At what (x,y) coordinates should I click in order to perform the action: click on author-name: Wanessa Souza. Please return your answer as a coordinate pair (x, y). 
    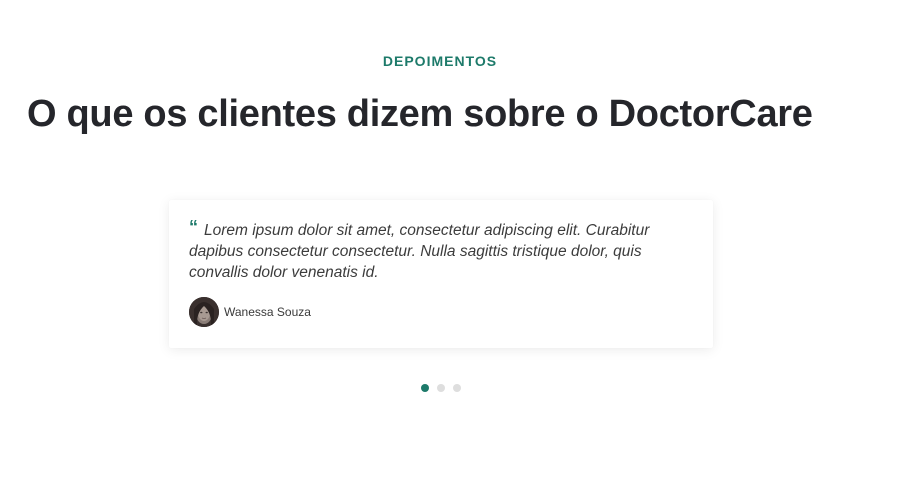
    Looking at the image, I should click on (267, 312).